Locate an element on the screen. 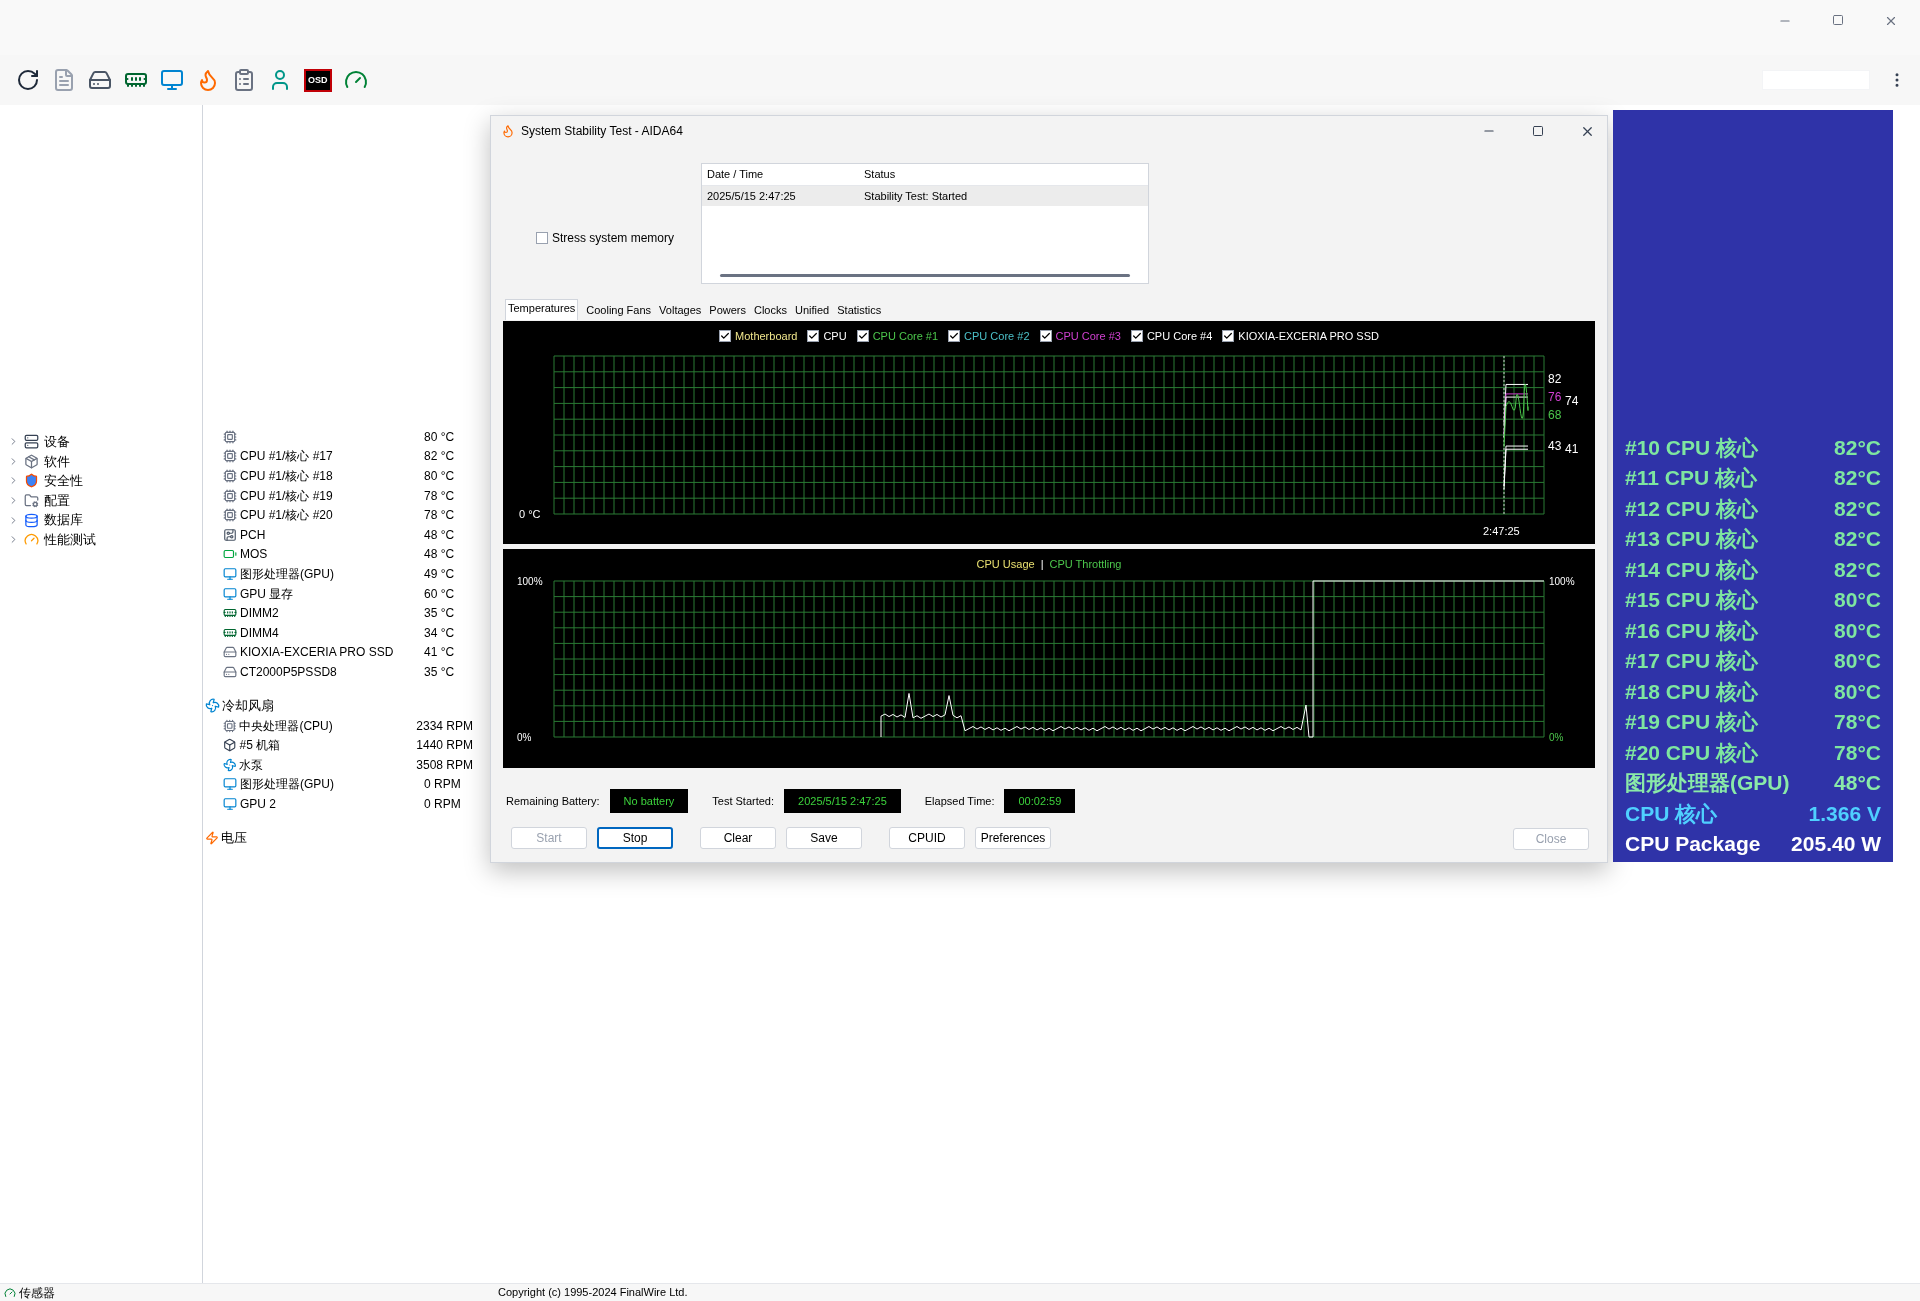 This screenshot has height=1301, width=1920. osd-label: #15 CPU 核心 is located at coordinates (1692, 600).